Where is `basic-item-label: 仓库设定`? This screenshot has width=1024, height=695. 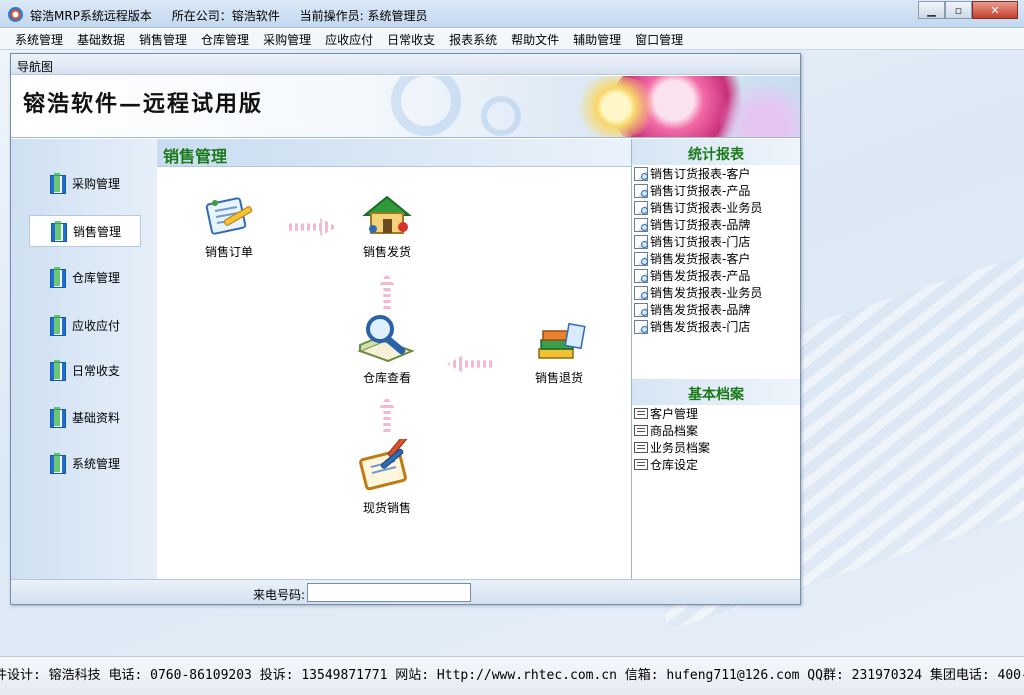
basic-item-label: 仓库设定 is located at coordinates (674, 465).